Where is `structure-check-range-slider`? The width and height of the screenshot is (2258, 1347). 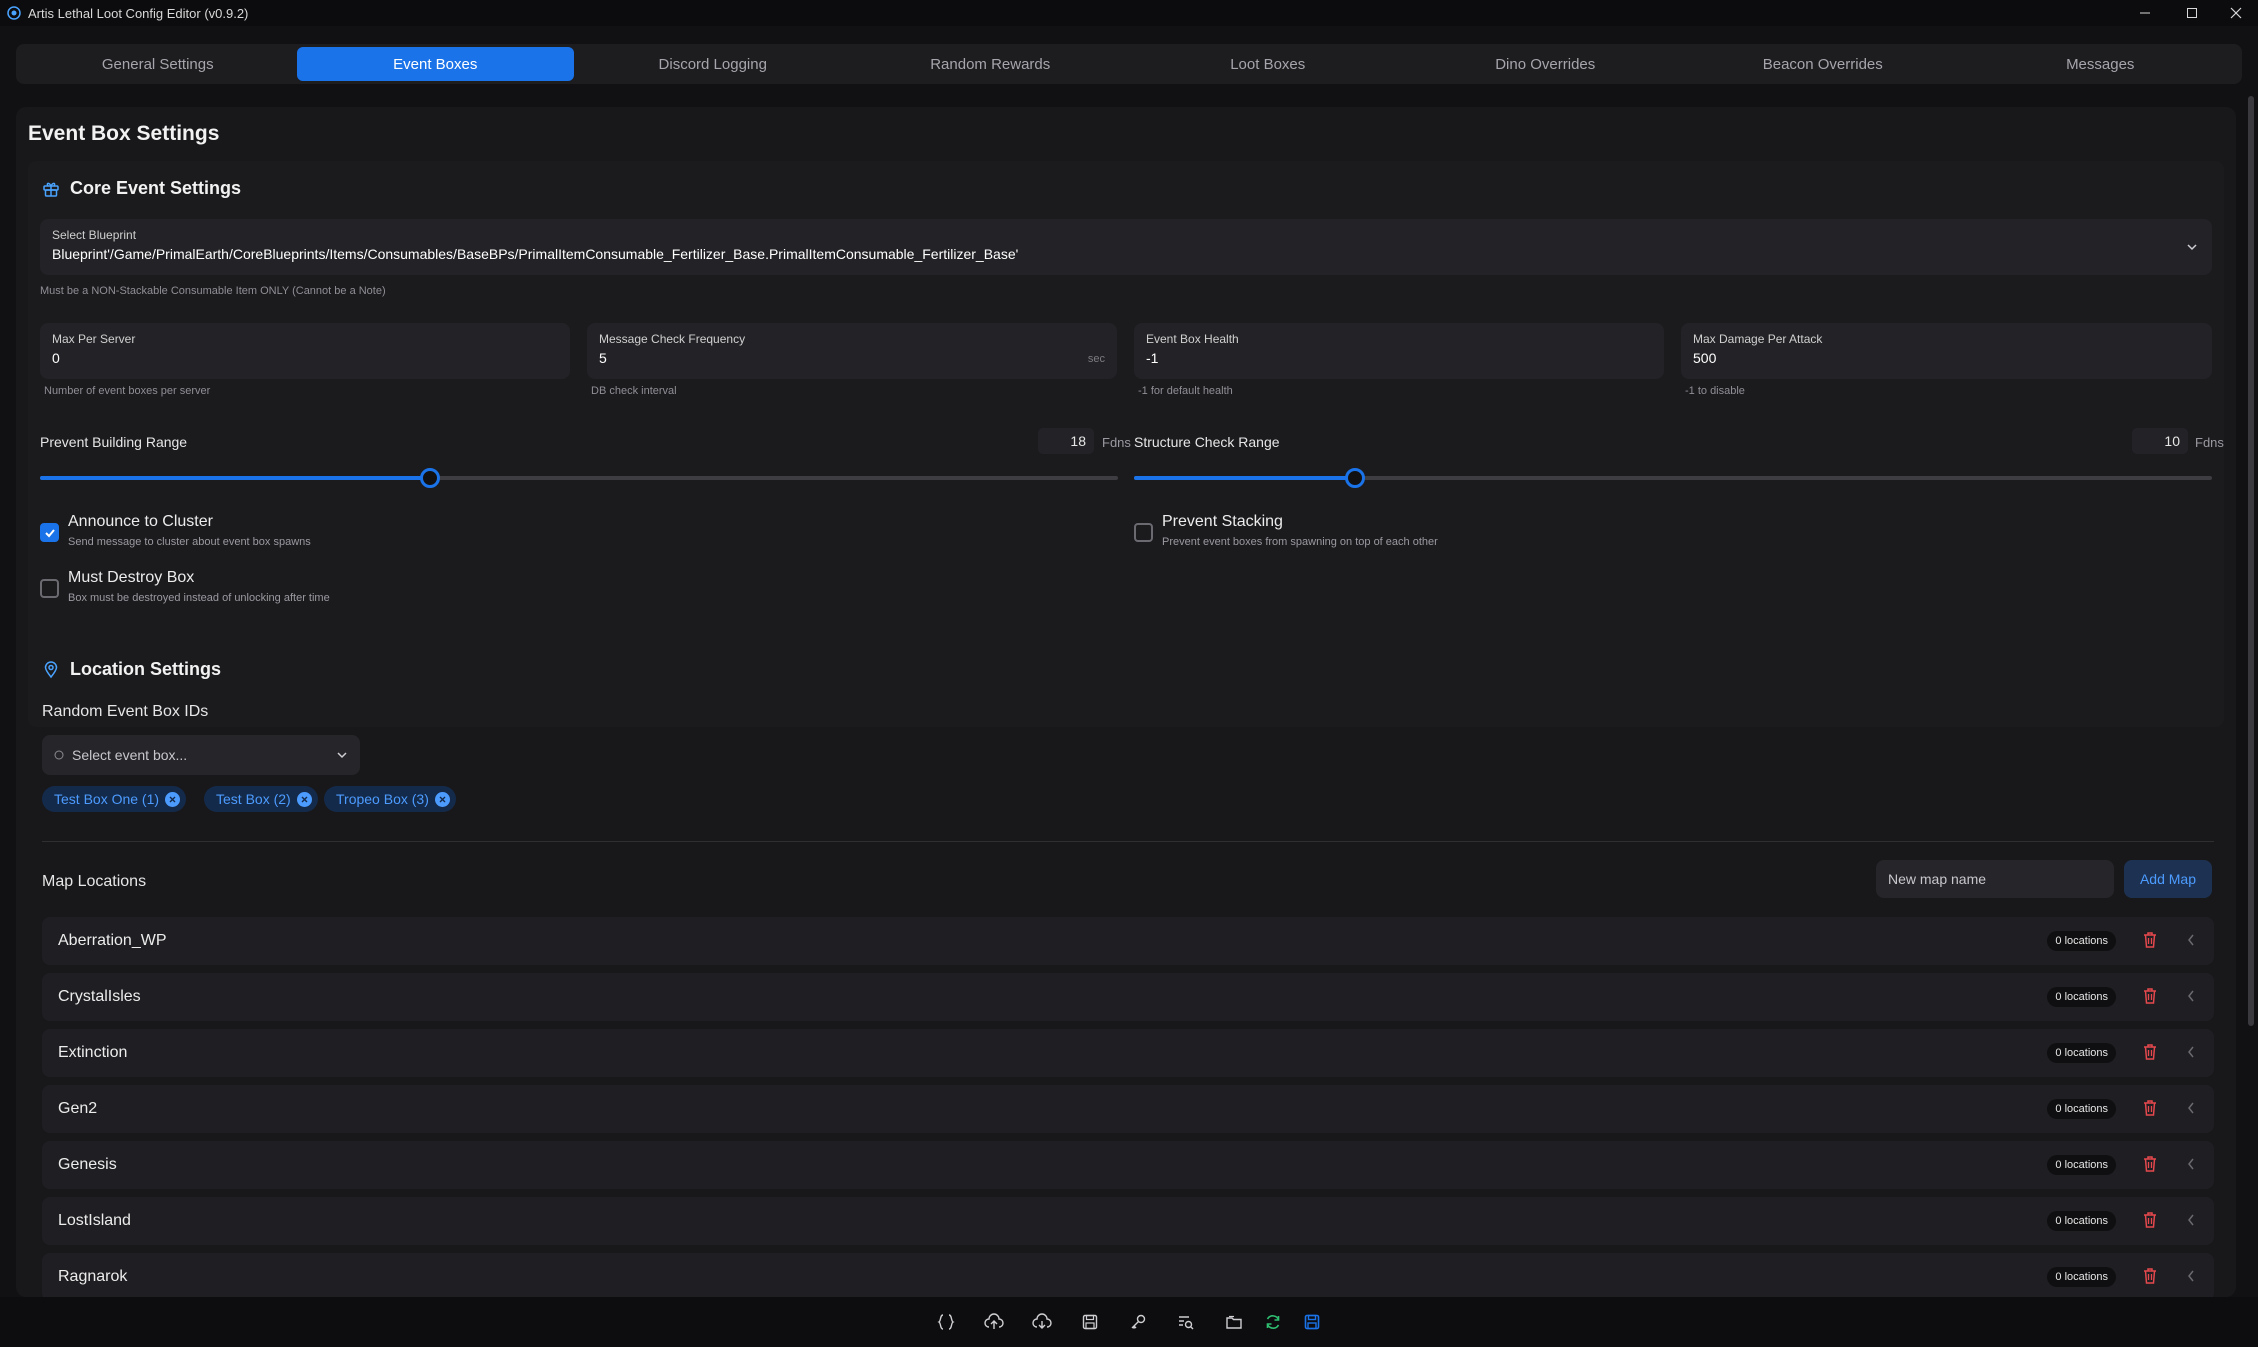 structure-check-range-slider is located at coordinates (1673, 478).